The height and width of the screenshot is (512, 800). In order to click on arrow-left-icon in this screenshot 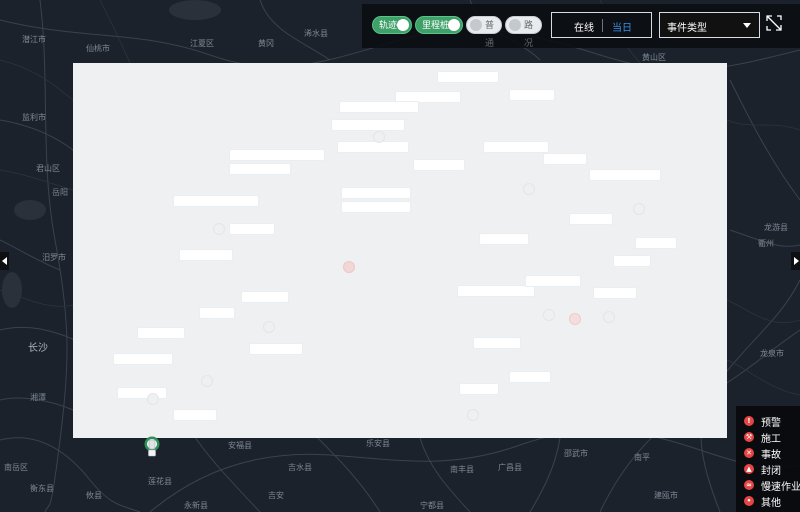, I will do `click(4, 261)`.